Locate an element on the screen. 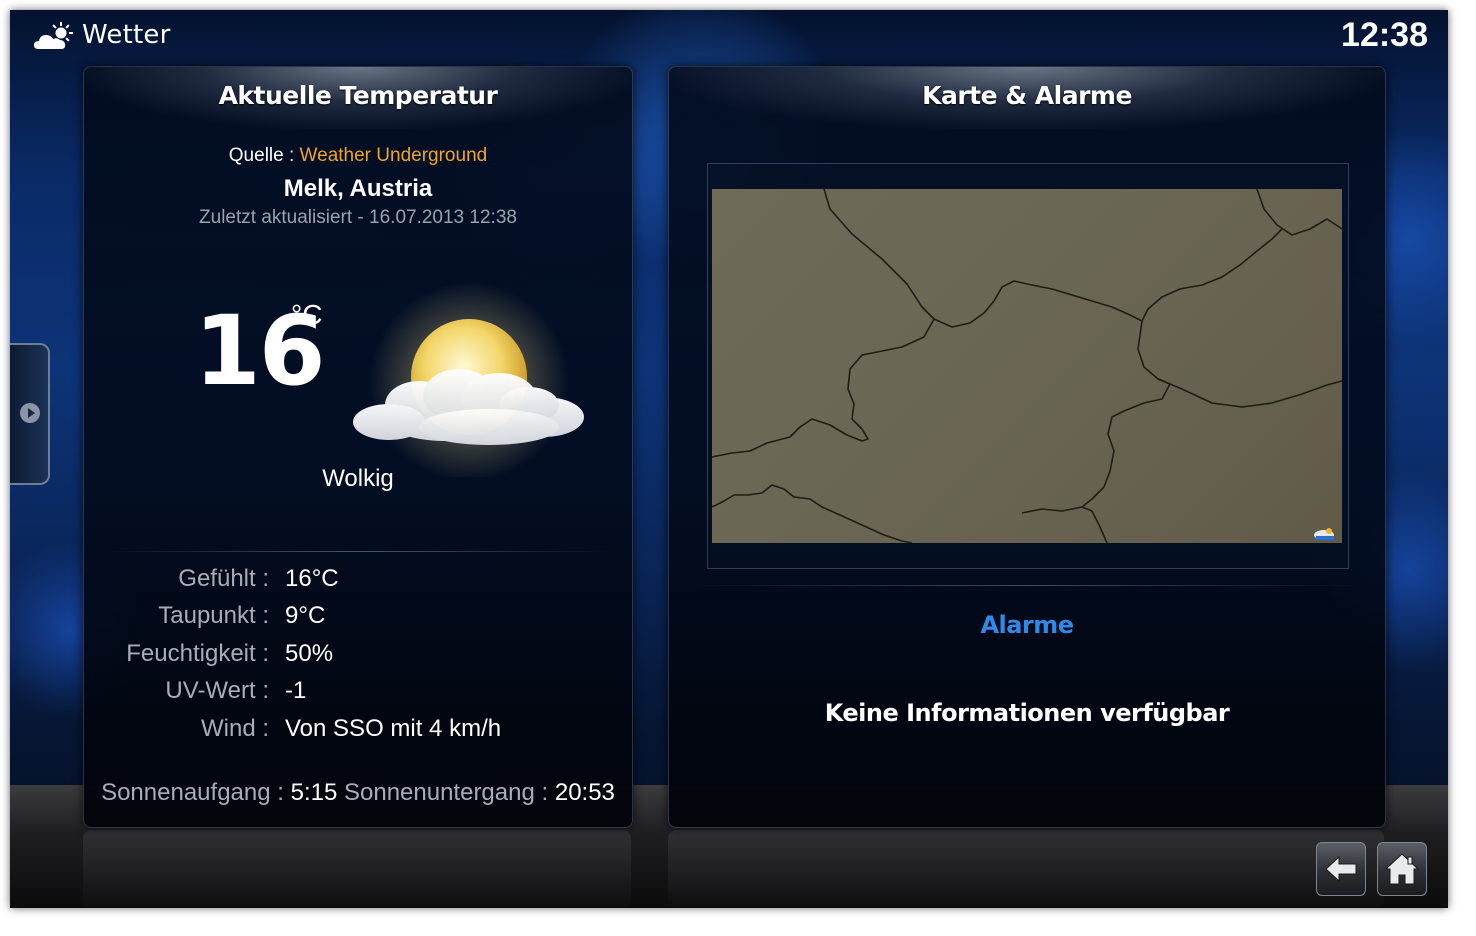 Image resolution: width=1476 pixels, height=936 pixels. source-name: Weather Underground is located at coordinates (393, 155).